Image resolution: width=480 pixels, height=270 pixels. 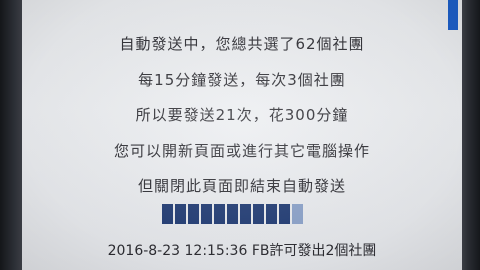 What do you see at coordinates (242, 44) in the screenshot?
I see `message-selected-groups: 自動發送中，您總共選了62個社團` at bounding box center [242, 44].